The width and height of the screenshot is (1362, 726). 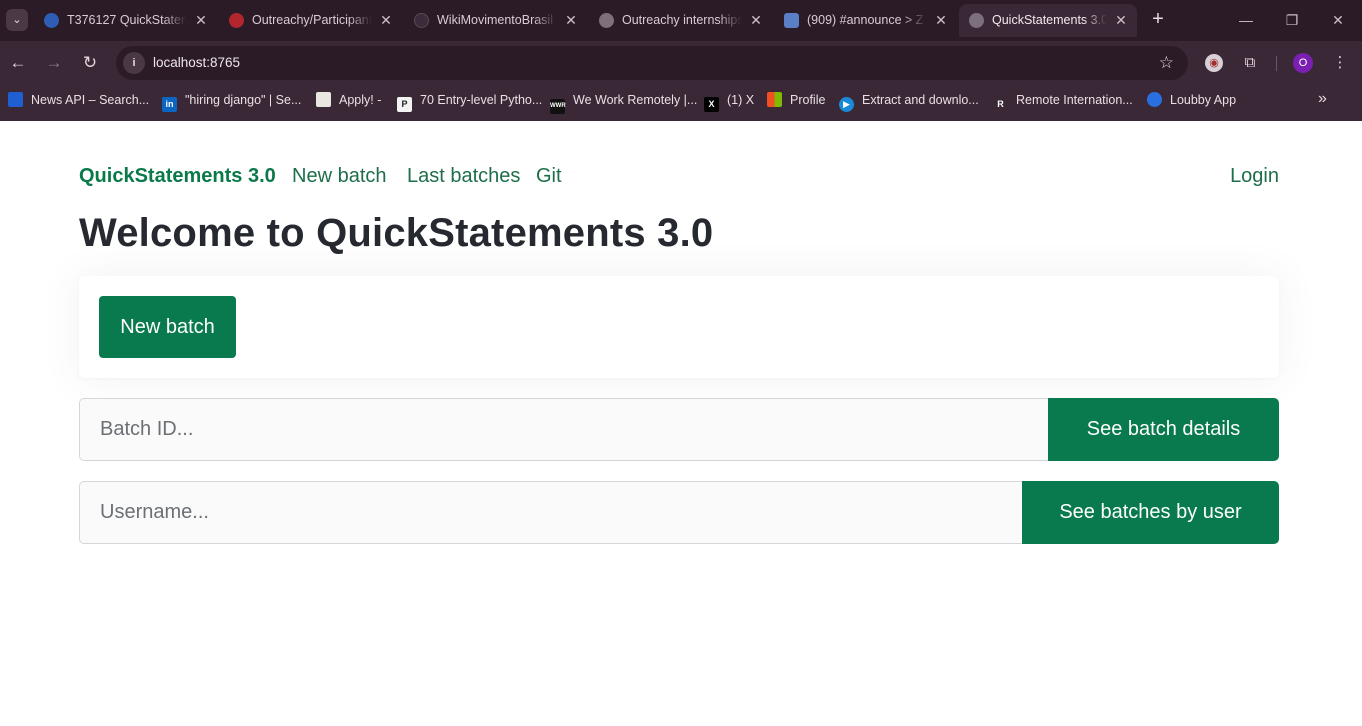 I want to click on nav-link-new-batch: New batch, so click(x=339, y=176).